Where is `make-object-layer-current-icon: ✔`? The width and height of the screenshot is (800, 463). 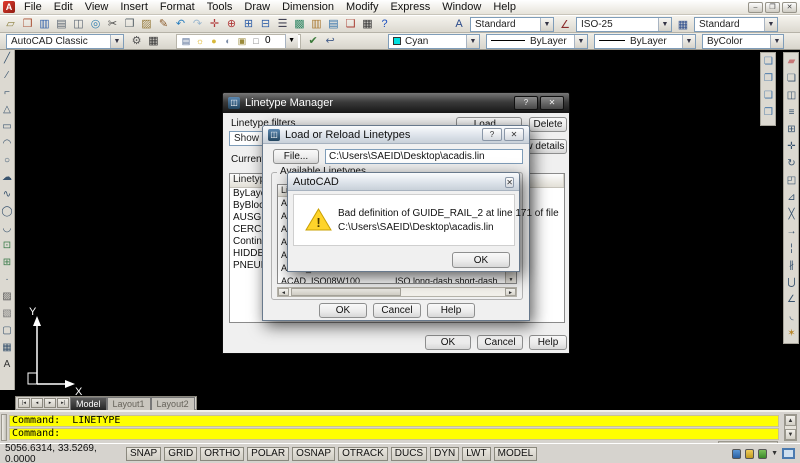 make-object-layer-current-icon: ✔ is located at coordinates (313, 41).